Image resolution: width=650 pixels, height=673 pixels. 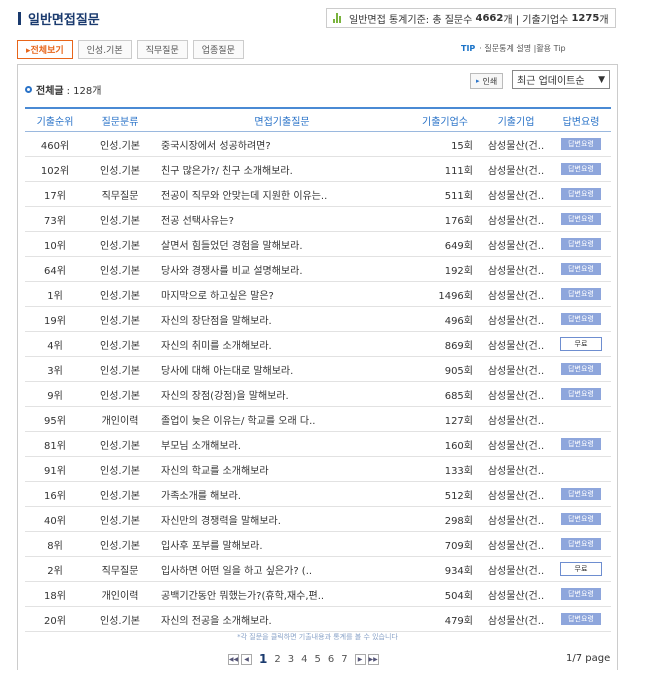 What do you see at coordinates (162, 49) in the screenshot?
I see `tab-job: 직무질문` at bounding box center [162, 49].